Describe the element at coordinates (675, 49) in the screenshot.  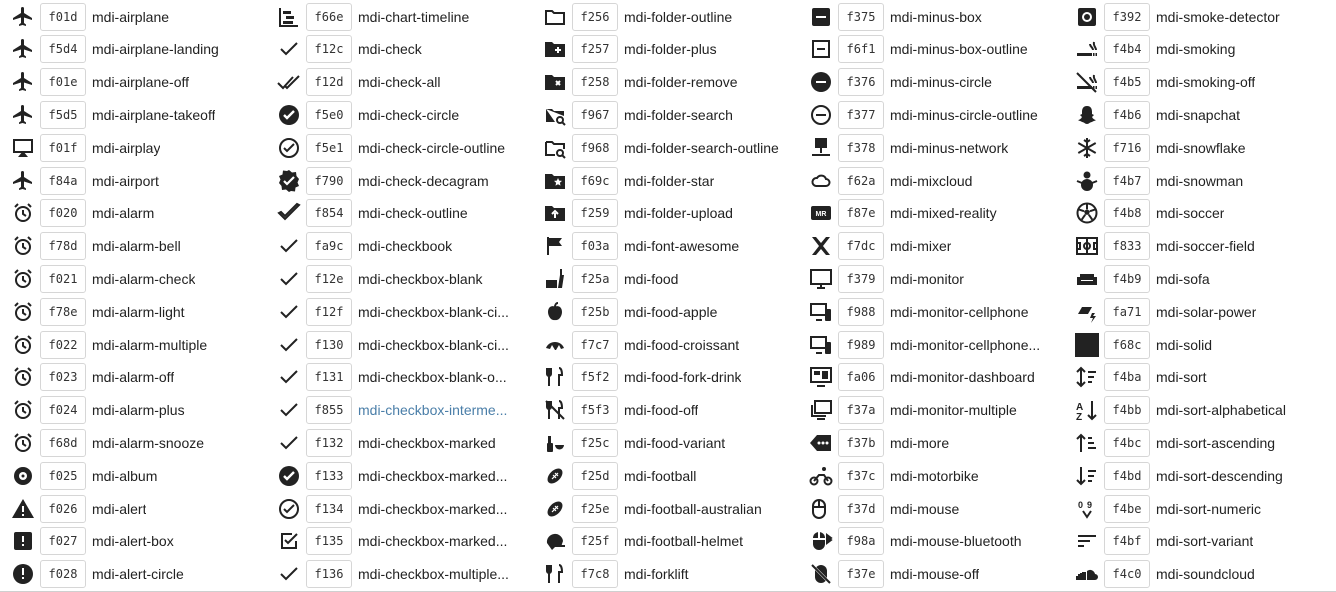
I see `icon-entry: f257 mdi-folder-plus` at that location.